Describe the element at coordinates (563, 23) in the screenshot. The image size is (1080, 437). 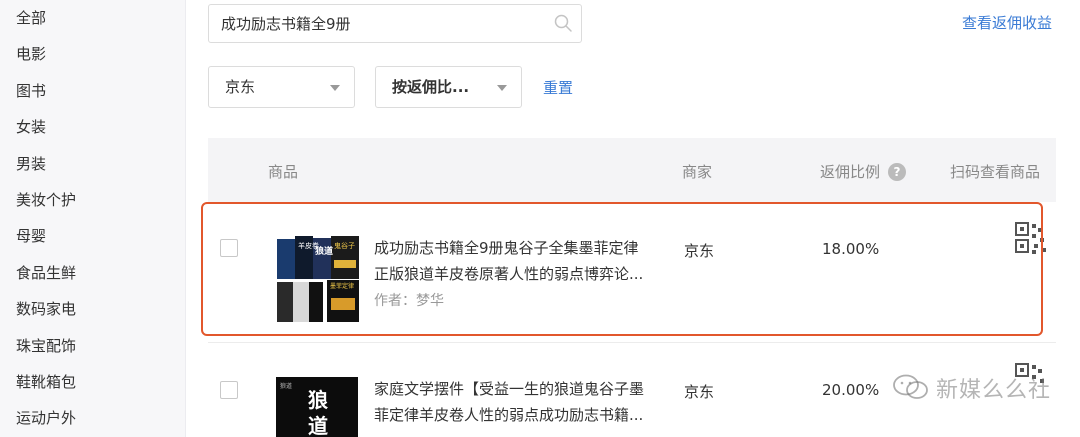
I see `search-icon` at that location.